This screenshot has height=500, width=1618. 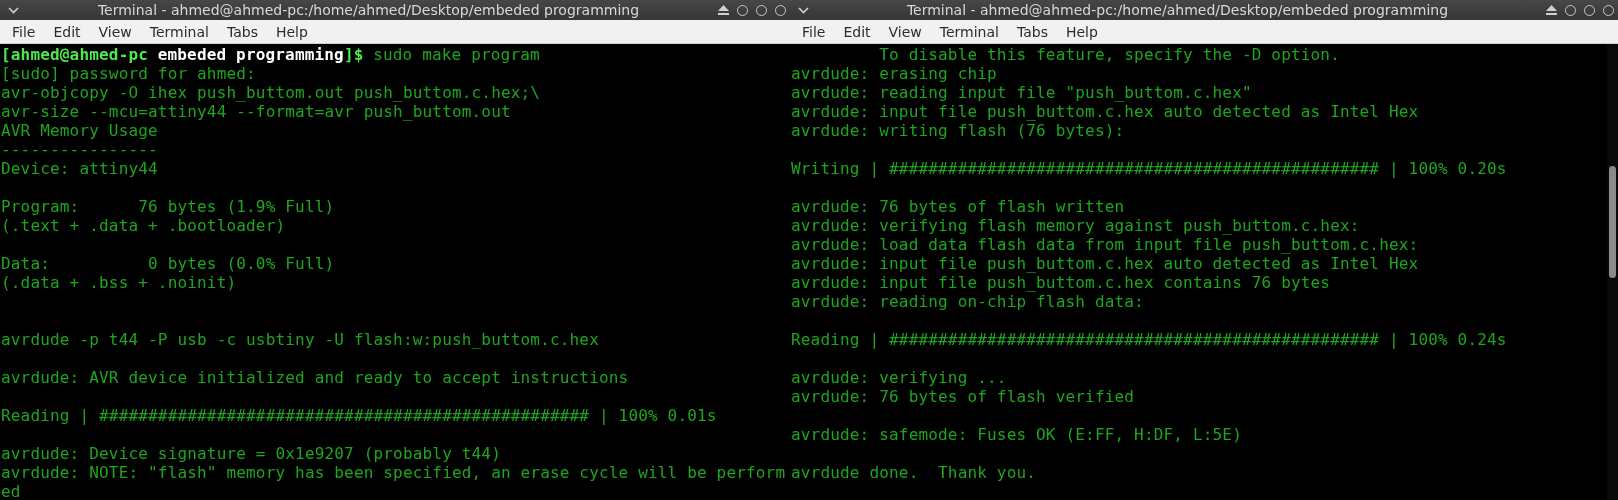 I want to click on output-line: avrdude: load data flash data from input file push_buttom.c.hex:, so click(x=1105, y=244).